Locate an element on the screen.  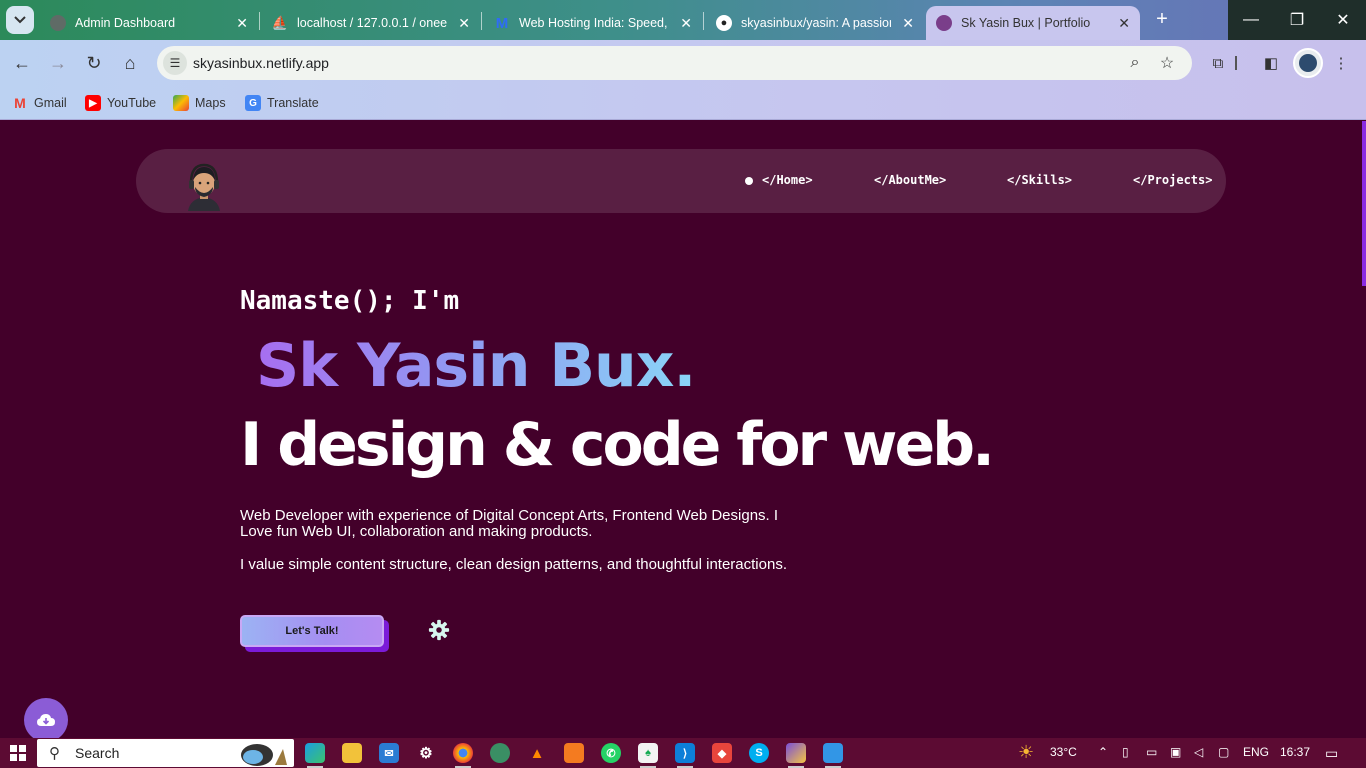
settings-icon: ⚙ is located at coordinates (426, 753).